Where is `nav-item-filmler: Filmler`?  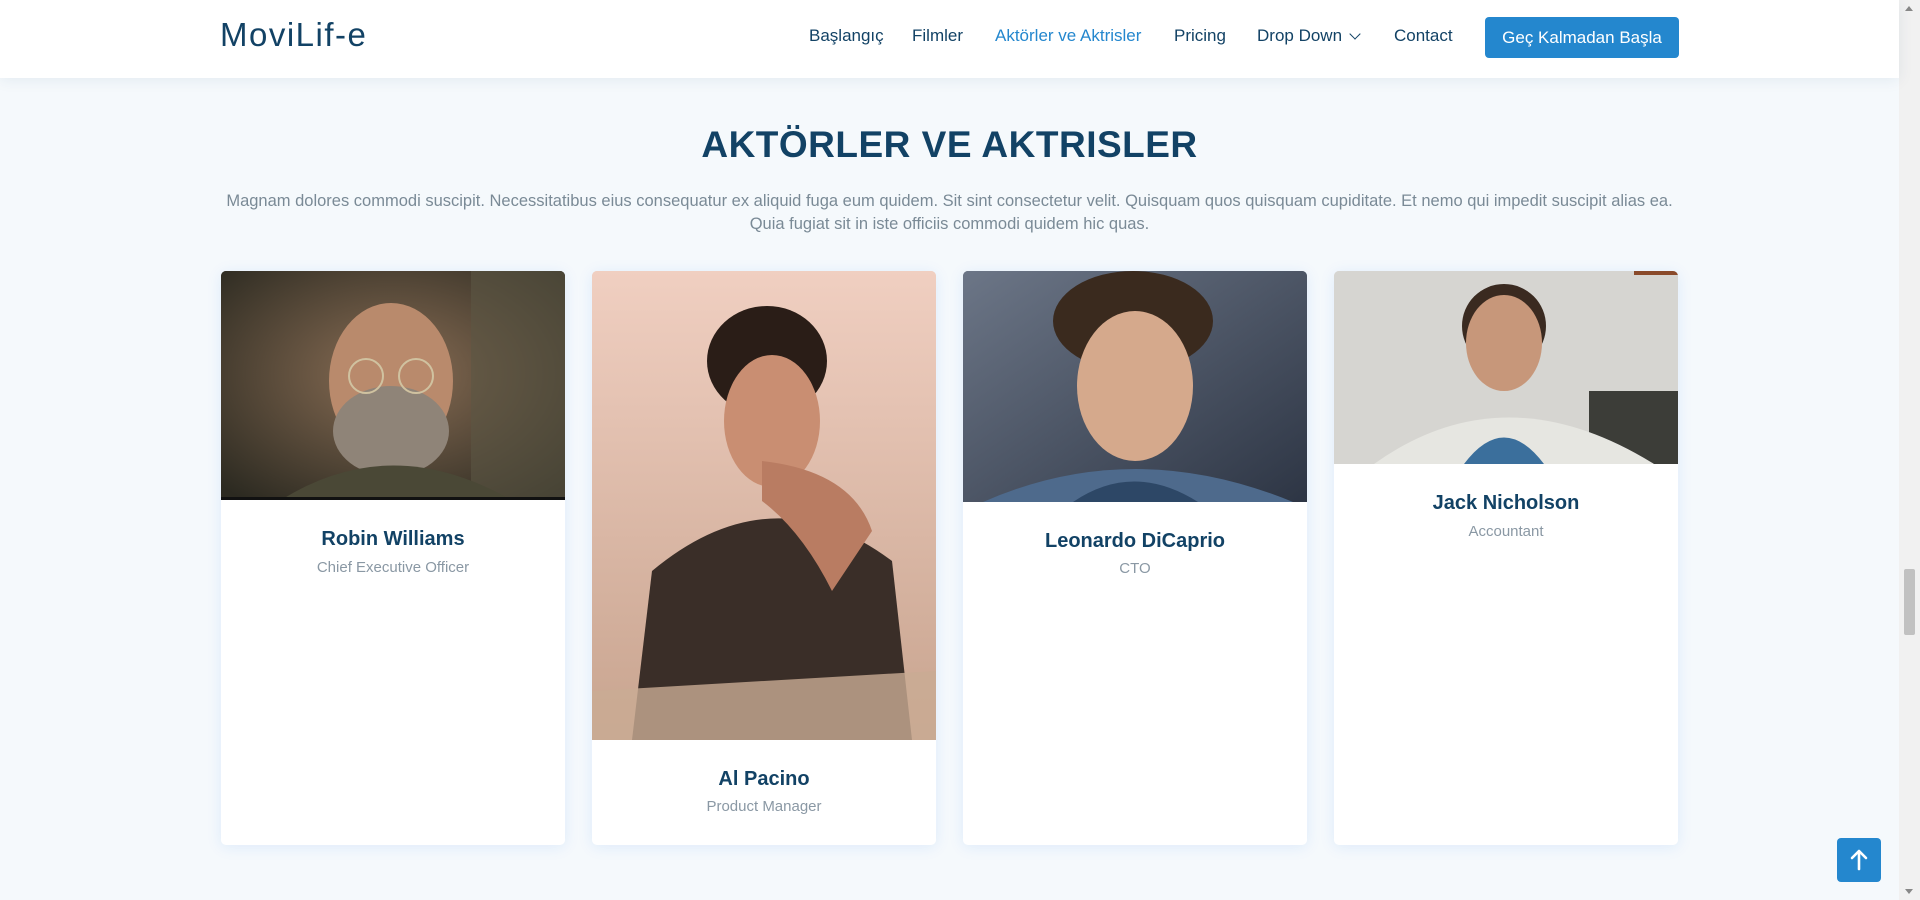 nav-item-filmler: Filmler is located at coordinates (937, 36).